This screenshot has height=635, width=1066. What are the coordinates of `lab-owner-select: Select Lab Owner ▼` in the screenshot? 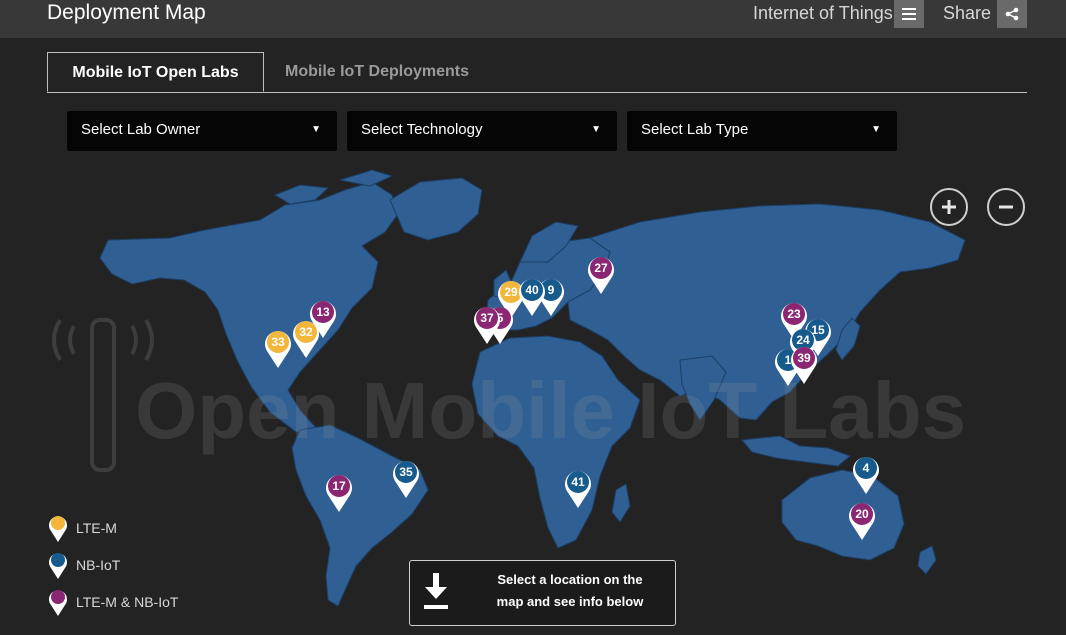 It's located at (202, 131).